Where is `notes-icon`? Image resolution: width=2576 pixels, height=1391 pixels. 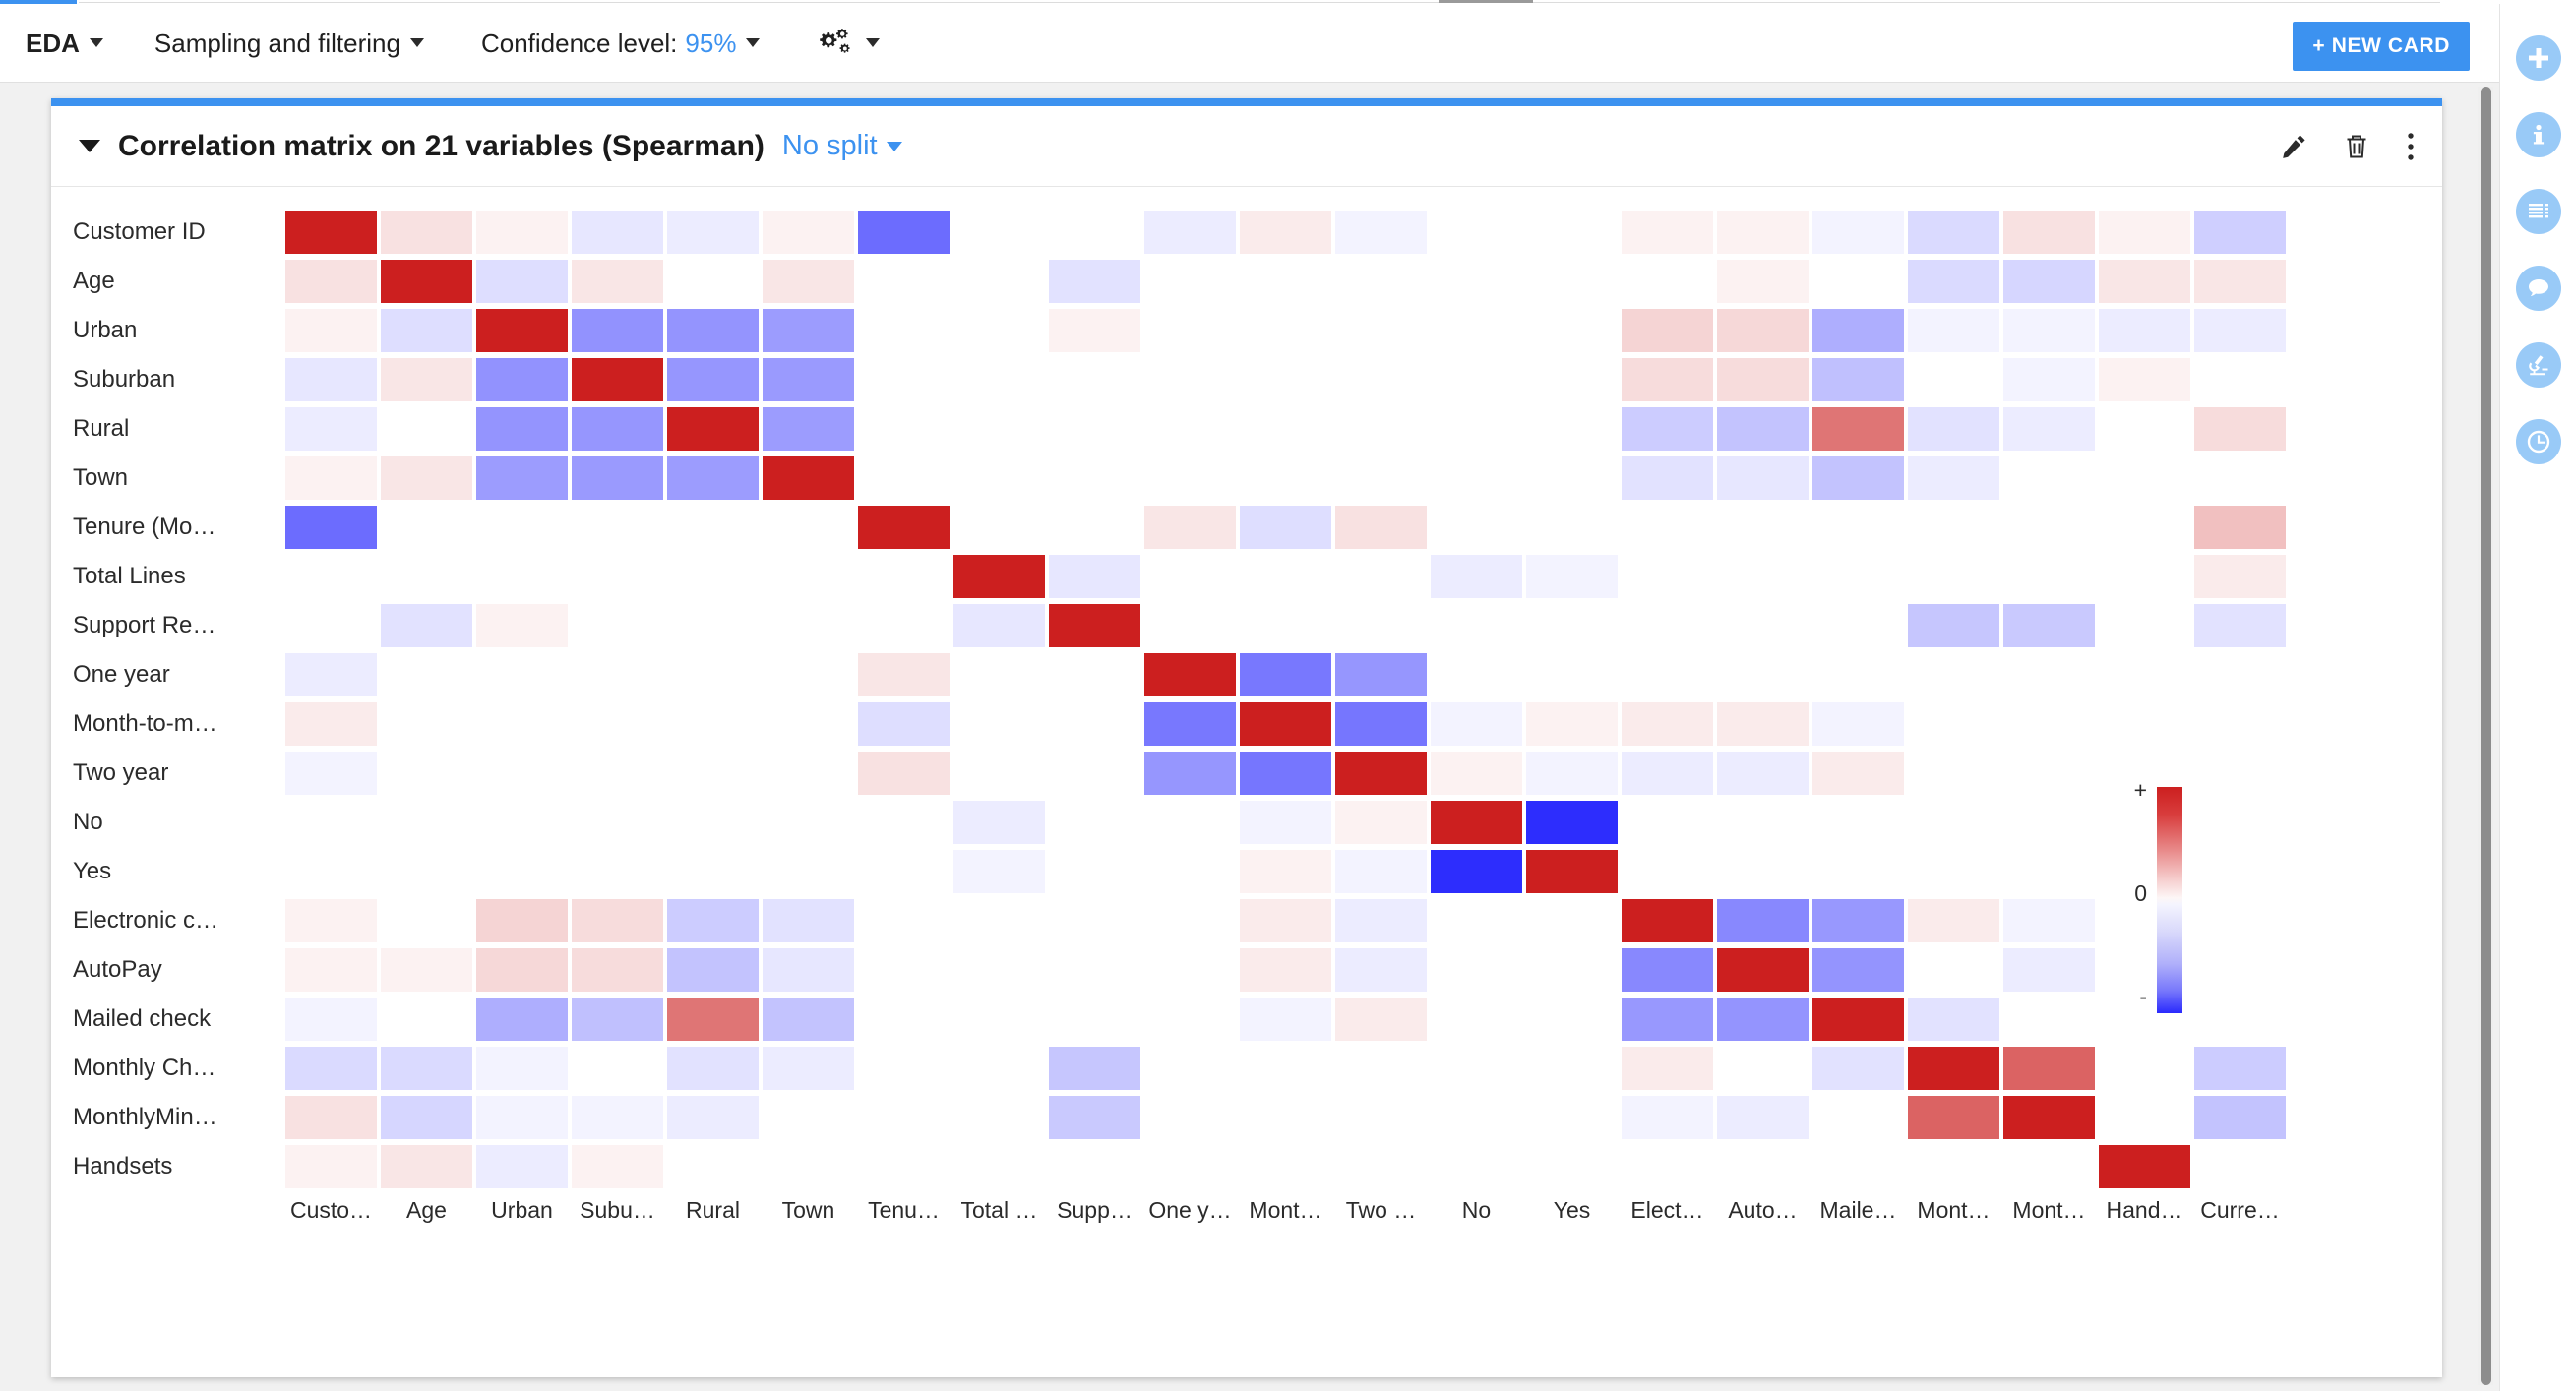 notes-icon is located at coordinates (2538, 212).